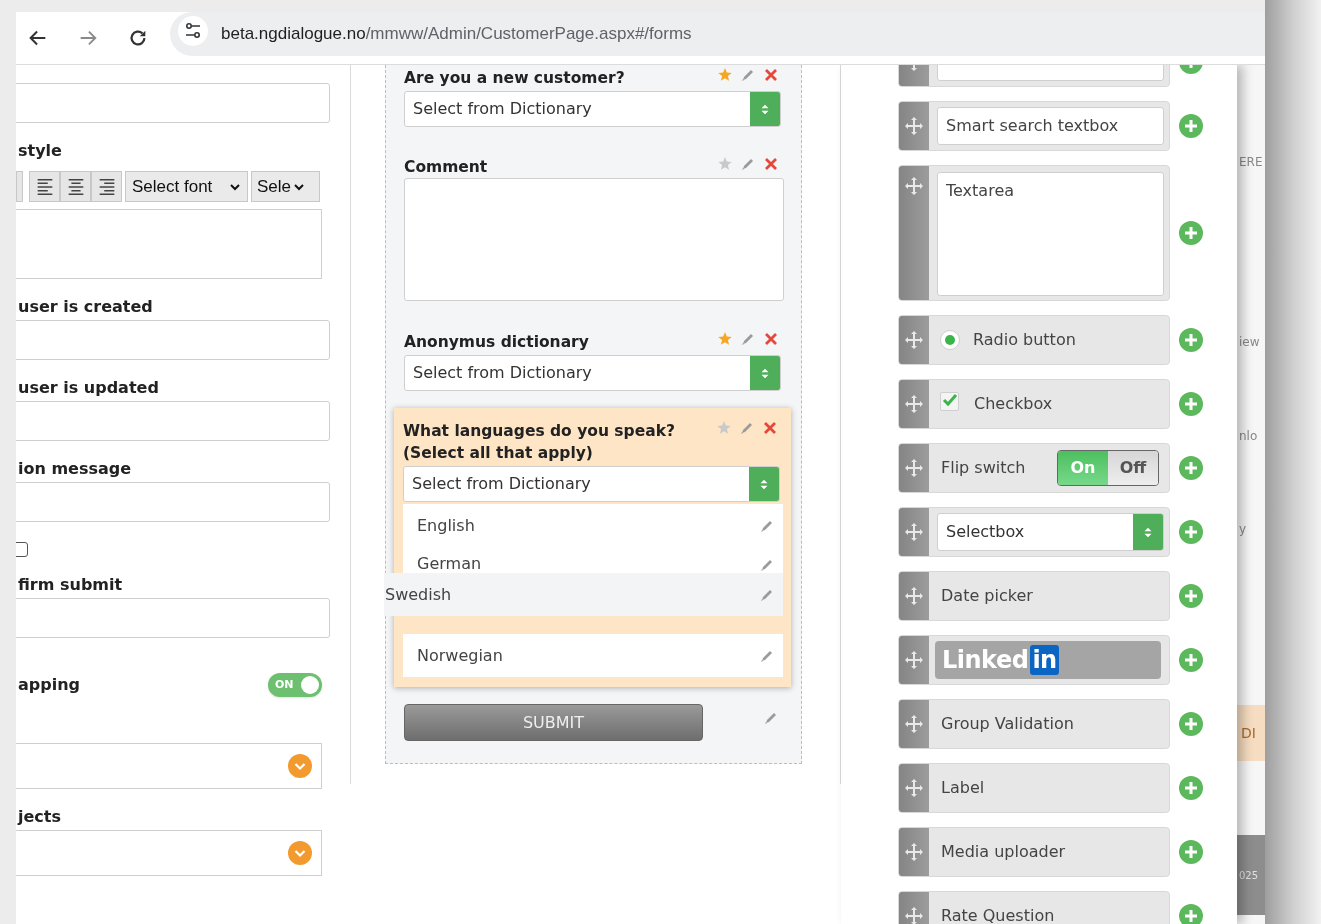  I want to click on field-label: apping, so click(49, 685).